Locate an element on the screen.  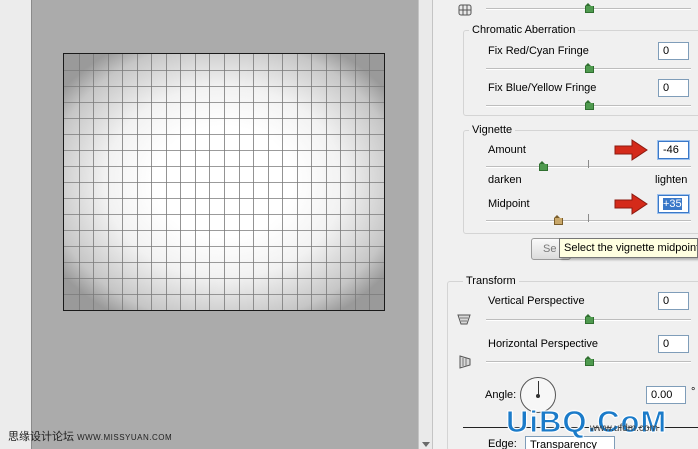
amount-label: Amount is located at coordinates (507, 150).